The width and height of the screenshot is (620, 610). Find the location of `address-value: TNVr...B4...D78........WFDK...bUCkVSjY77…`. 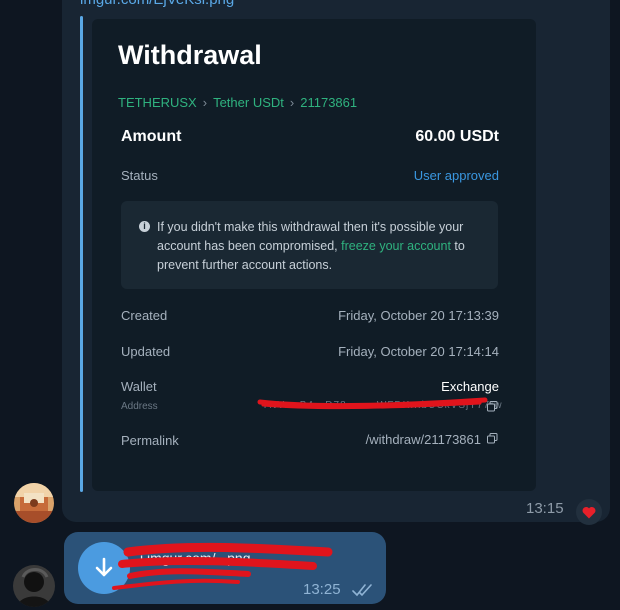

address-value: TNVr...B4...D78........WFDK...bUCkVSjY77… is located at coordinates (382, 405).